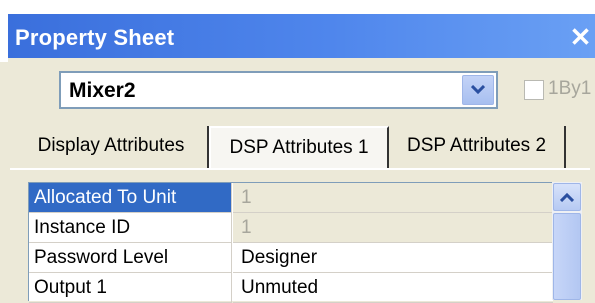 The image size is (595, 303). What do you see at coordinates (130, 228) in the screenshot?
I see `property-name: Instance ID` at bounding box center [130, 228].